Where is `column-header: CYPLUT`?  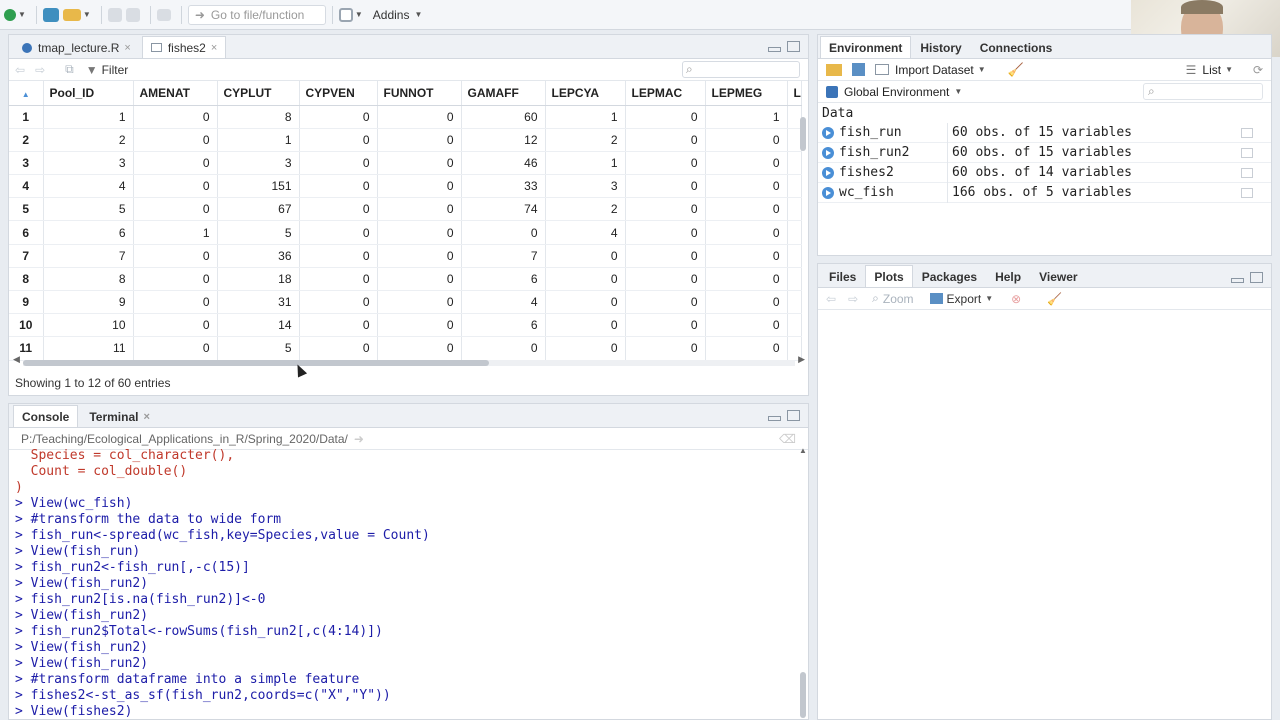
column-header: CYPLUT is located at coordinates (258, 93).